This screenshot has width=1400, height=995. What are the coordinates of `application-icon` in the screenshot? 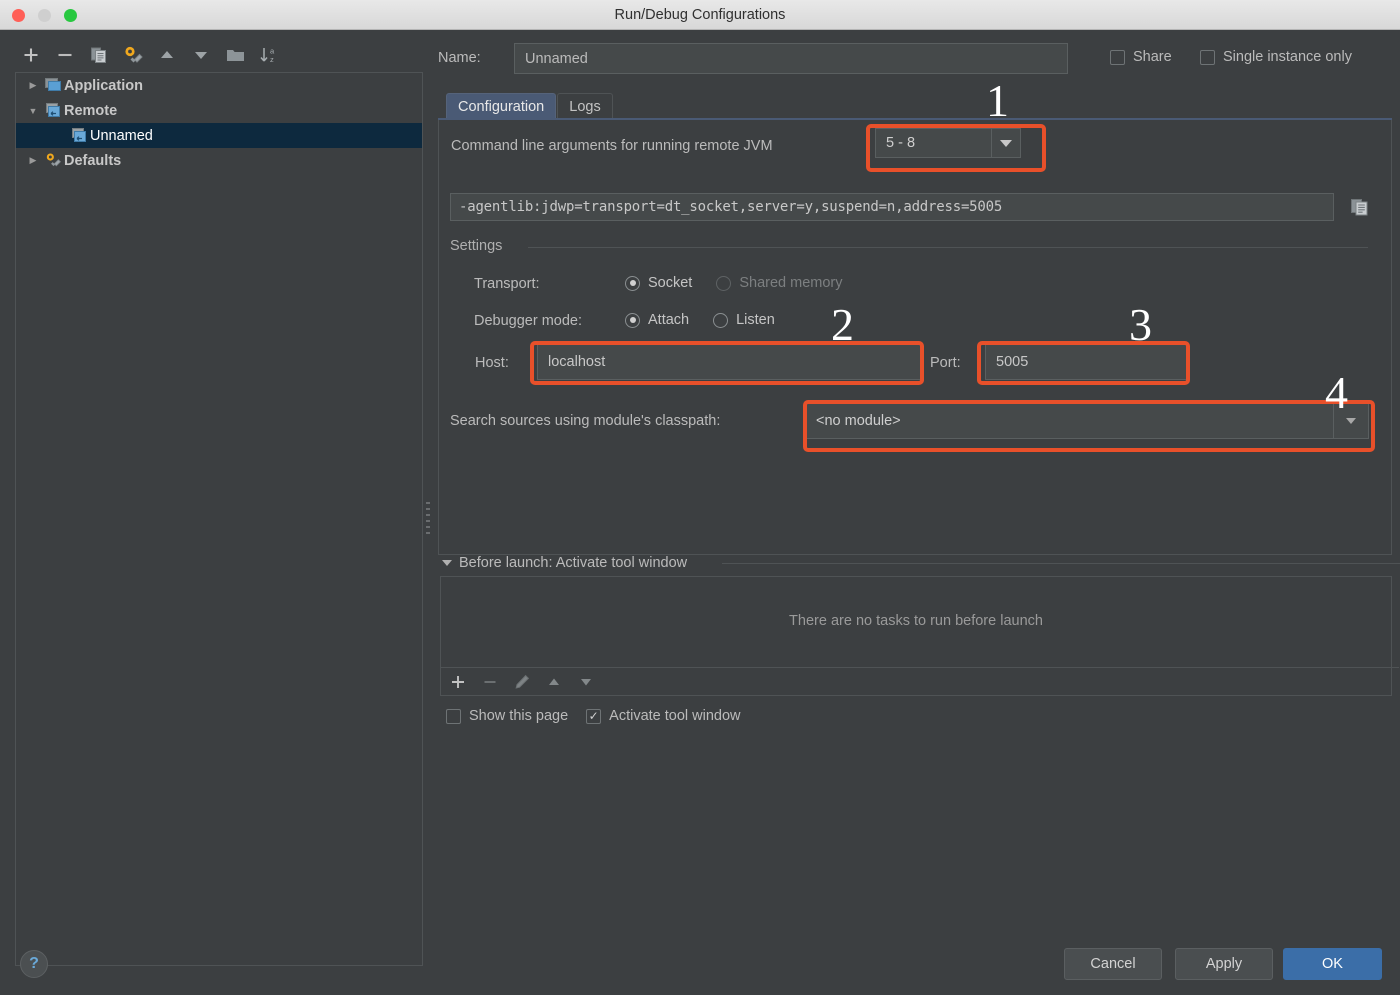 It's located at (53, 85).